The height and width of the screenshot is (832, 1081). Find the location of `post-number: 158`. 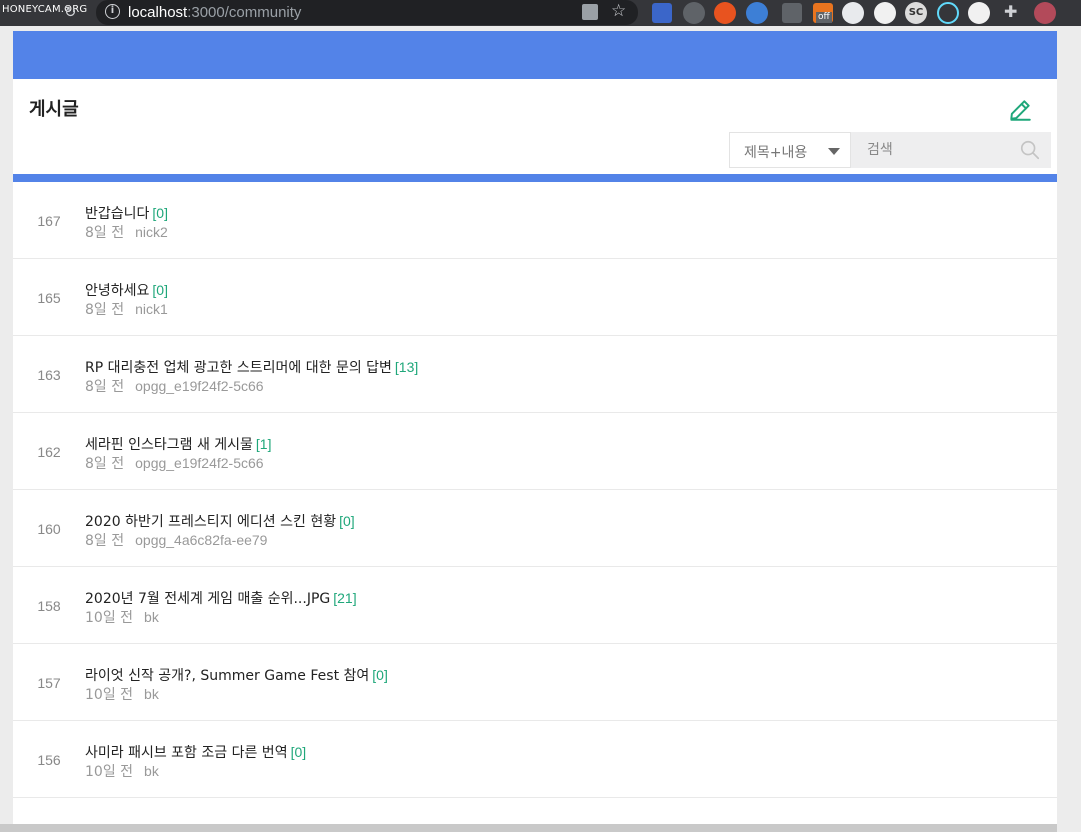

post-number: 158 is located at coordinates (49, 606).